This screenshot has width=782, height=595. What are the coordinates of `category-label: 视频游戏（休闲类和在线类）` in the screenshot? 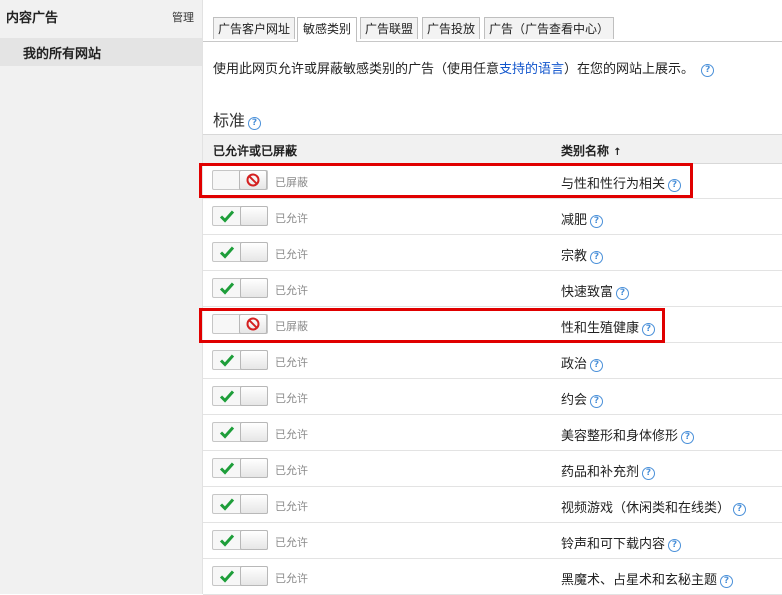 It's located at (646, 508).